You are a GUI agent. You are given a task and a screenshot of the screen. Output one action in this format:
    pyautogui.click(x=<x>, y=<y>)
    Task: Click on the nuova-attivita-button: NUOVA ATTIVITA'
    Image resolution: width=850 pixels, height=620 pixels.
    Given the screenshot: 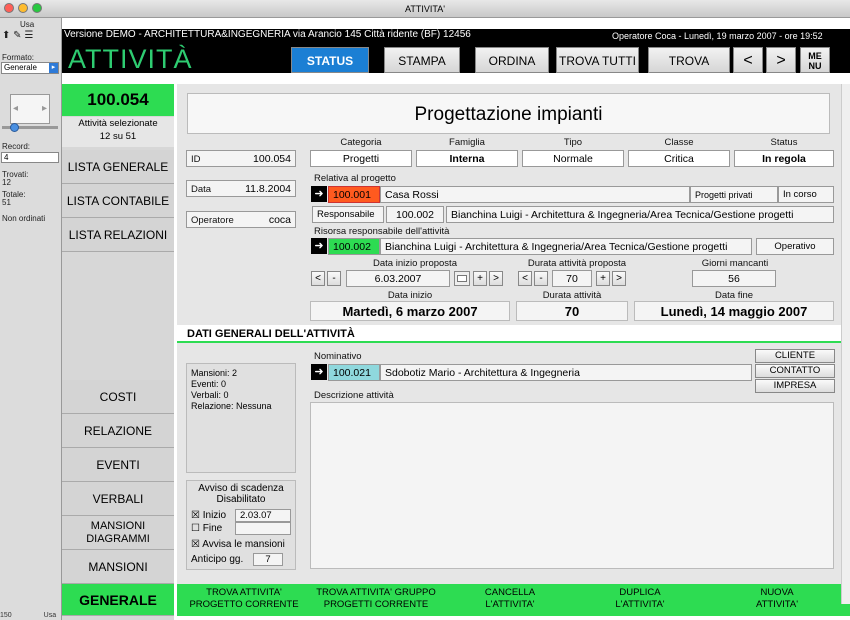 What is the action you would take?
    pyautogui.click(x=777, y=600)
    